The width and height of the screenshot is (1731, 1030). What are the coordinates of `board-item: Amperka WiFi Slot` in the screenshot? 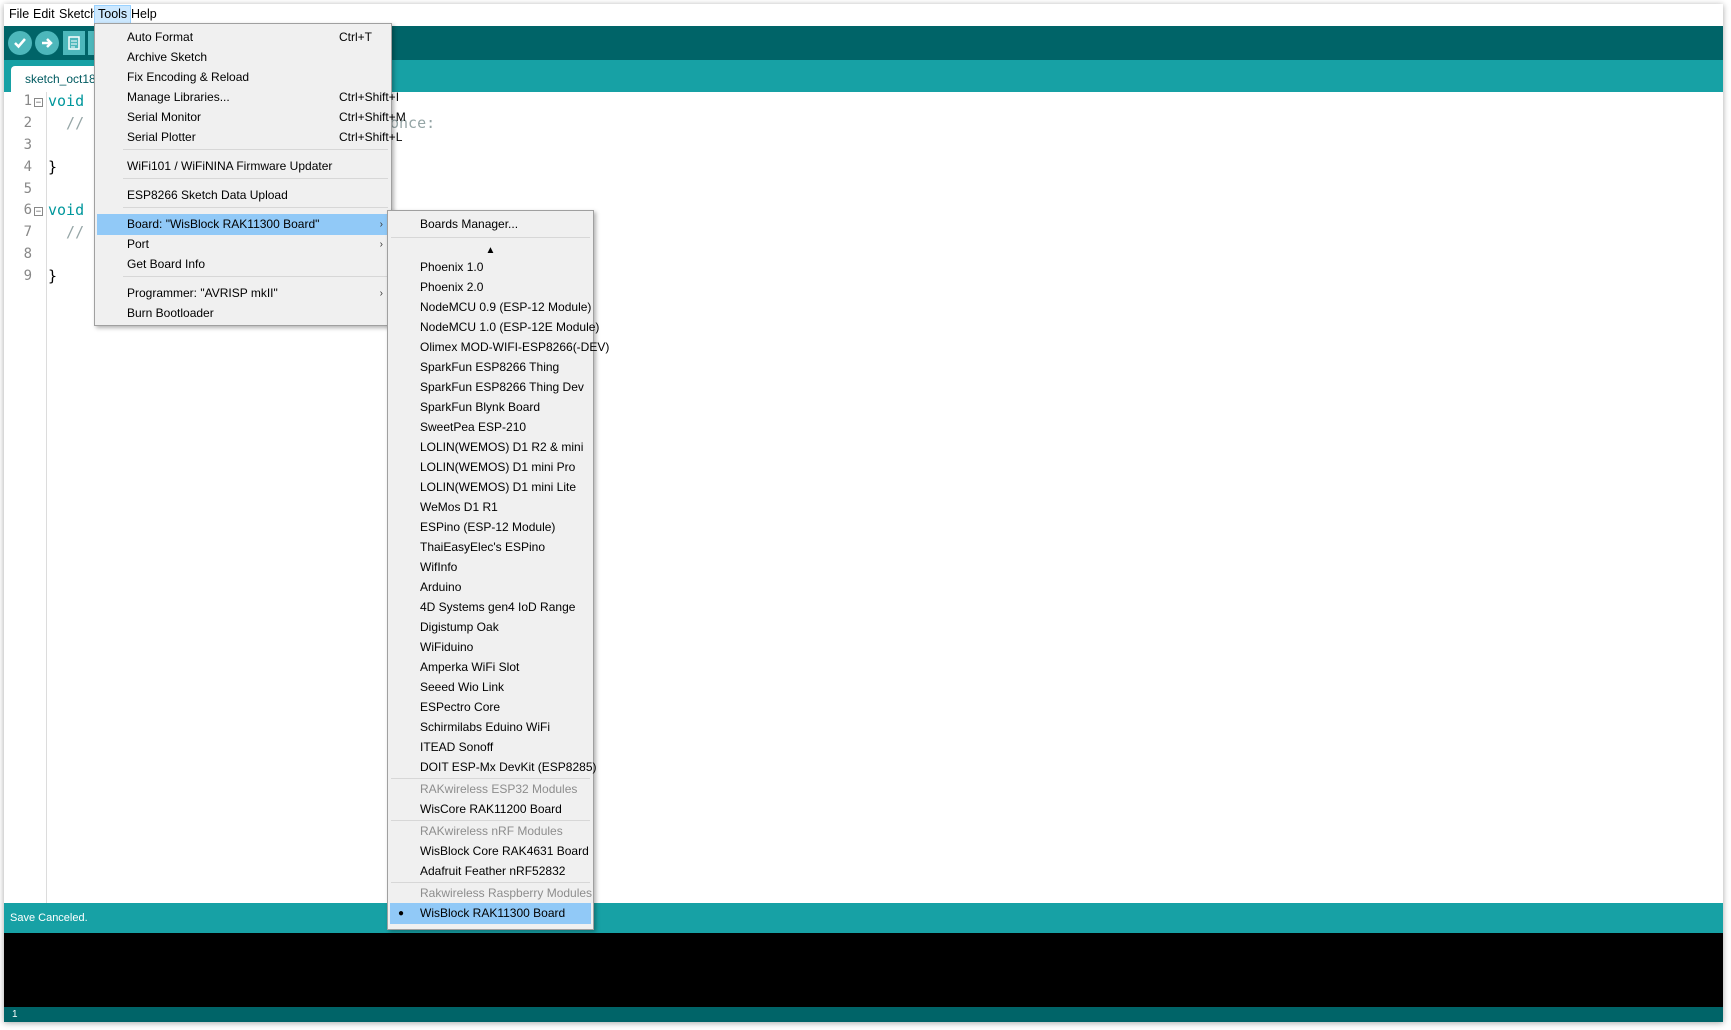 It's located at (490, 667).